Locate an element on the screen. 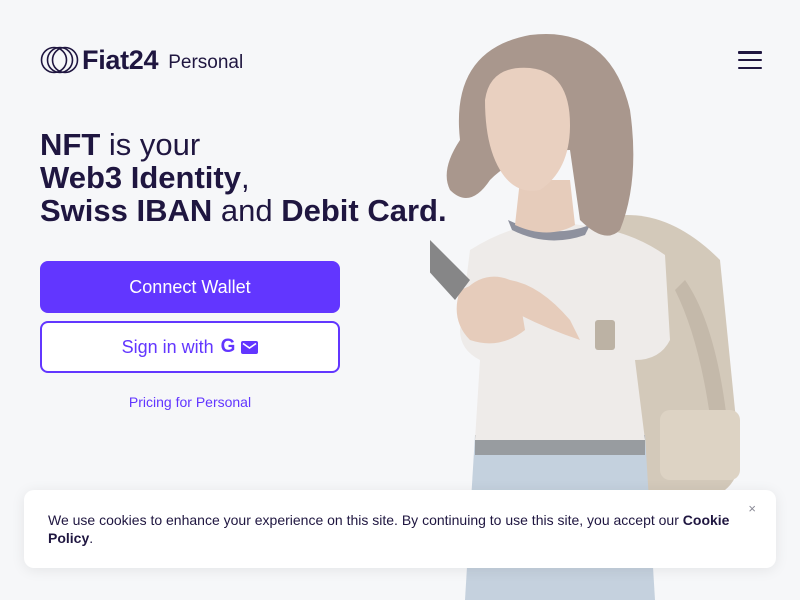  brand-logo: Fiat24 Personal is located at coordinates (141, 60).